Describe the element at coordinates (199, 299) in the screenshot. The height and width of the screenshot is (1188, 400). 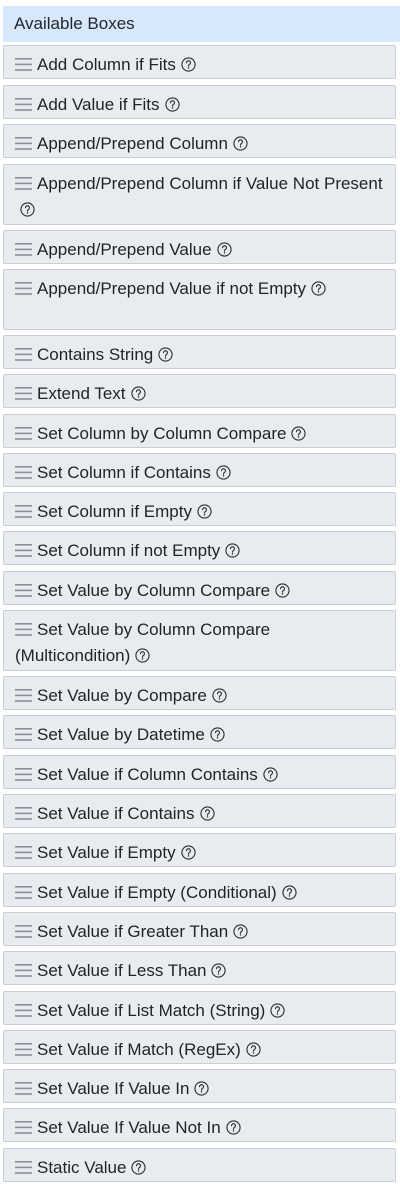
I see `box-item-append-prepend-value-if-not-empty: Append/Prepend Value if not Empty` at that location.